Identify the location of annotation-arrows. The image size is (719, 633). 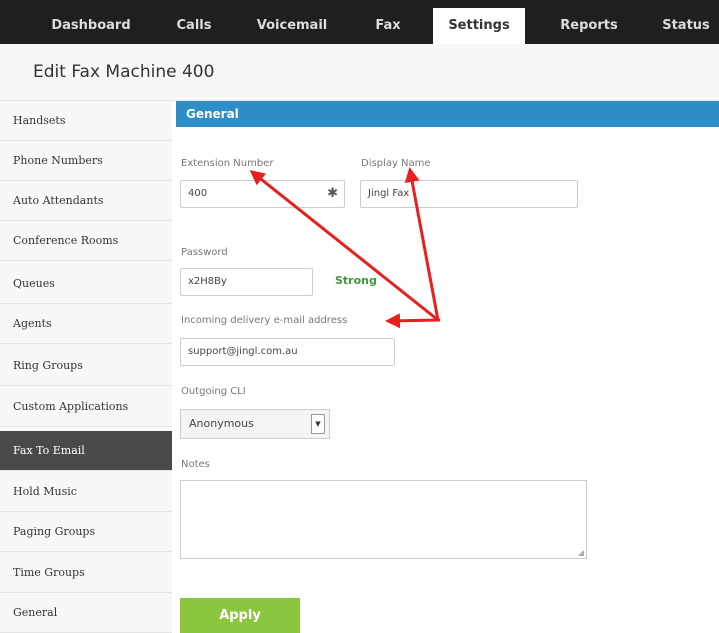
(345, 248).